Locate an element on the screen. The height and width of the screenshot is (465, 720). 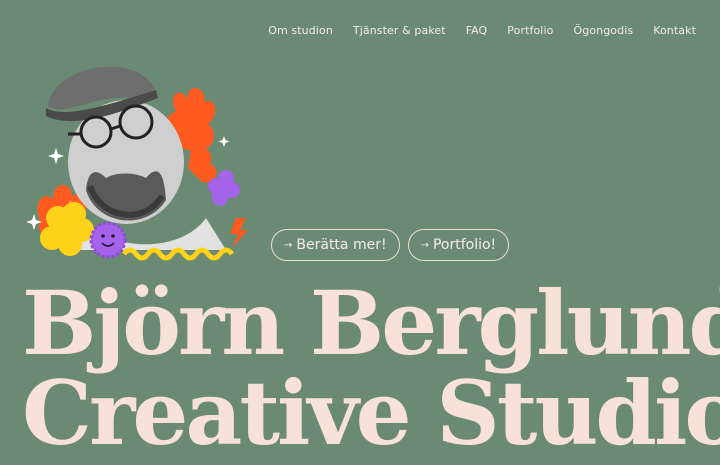
cta-group: → Berätta mer! → Portfolio! is located at coordinates (390, 245).